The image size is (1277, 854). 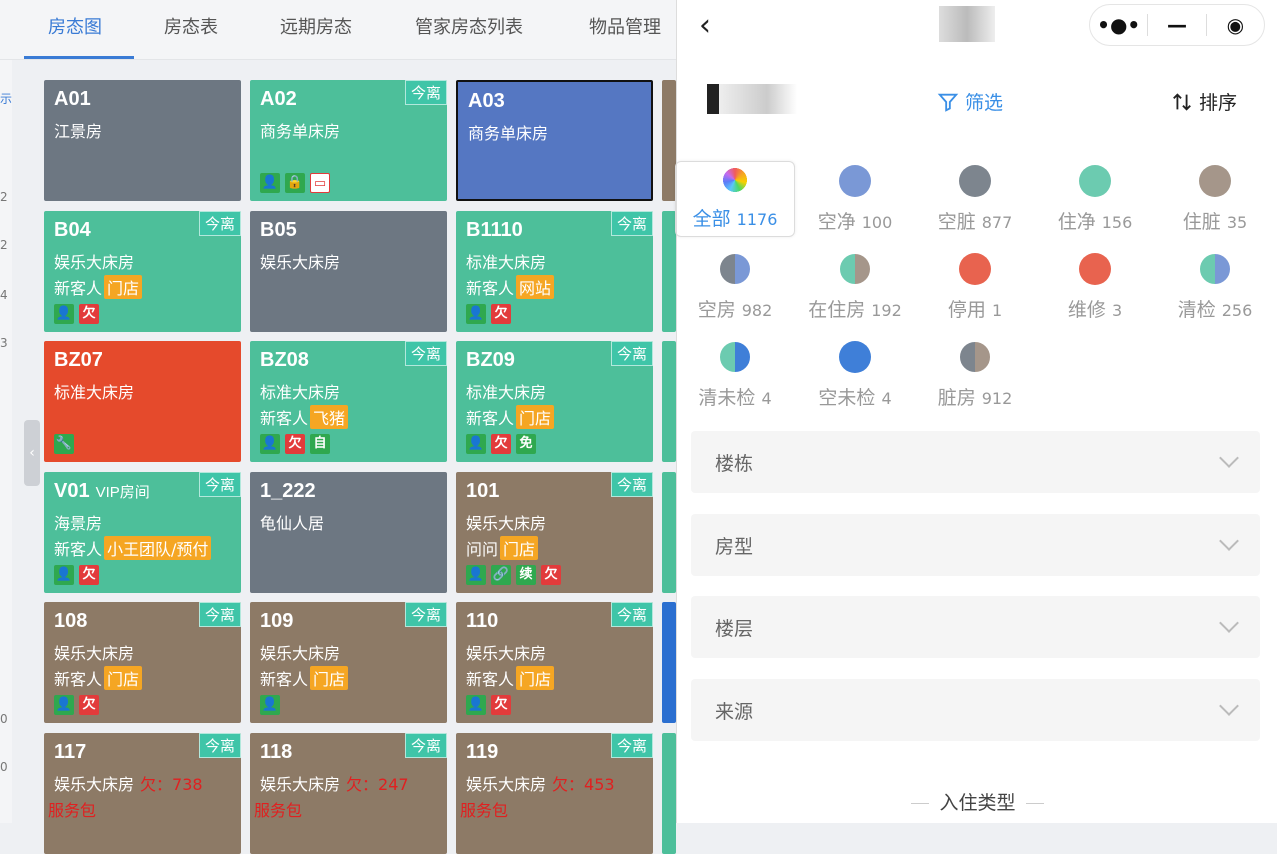 What do you see at coordinates (295, 444) in the screenshot?
I see `room-icons: 👤 欠自` at bounding box center [295, 444].